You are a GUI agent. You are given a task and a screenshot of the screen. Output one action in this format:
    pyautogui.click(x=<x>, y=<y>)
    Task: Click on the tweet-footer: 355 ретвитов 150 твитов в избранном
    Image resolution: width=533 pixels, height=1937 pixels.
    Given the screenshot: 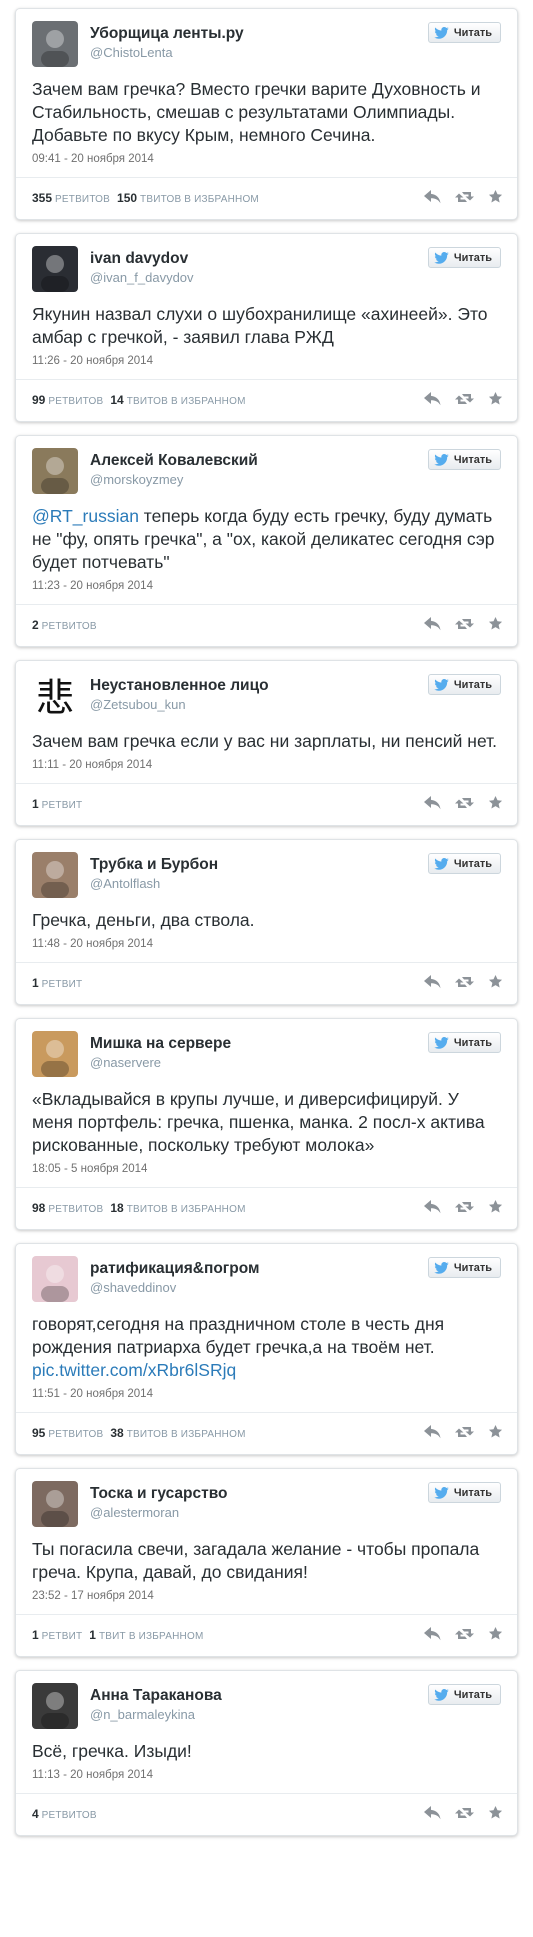 What is the action you would take?
    pyautogui.click(x=266, y=198)
    